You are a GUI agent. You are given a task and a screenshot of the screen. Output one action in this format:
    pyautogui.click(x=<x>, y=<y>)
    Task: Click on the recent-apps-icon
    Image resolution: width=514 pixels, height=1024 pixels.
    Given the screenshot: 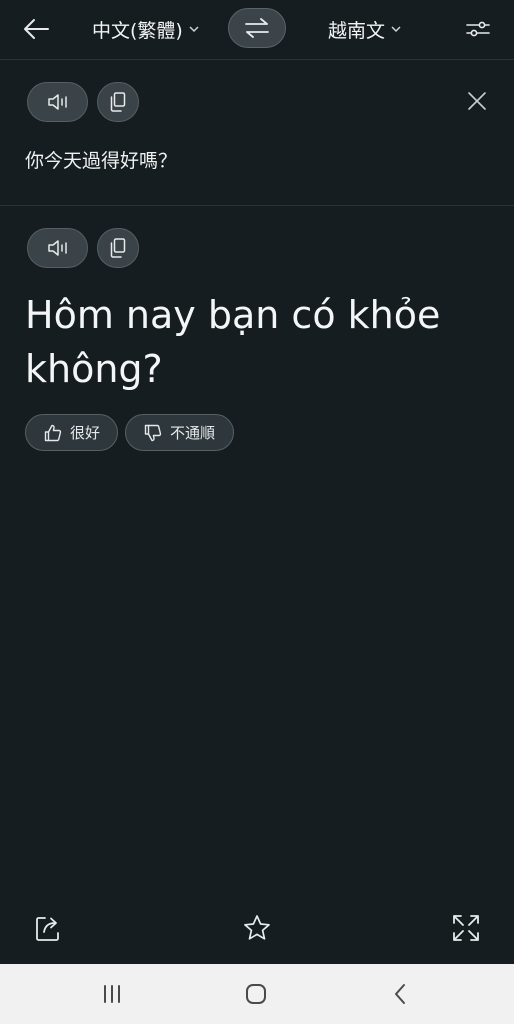 What is the action you would take?
    pyautogui.click(x=112, y=994)
    